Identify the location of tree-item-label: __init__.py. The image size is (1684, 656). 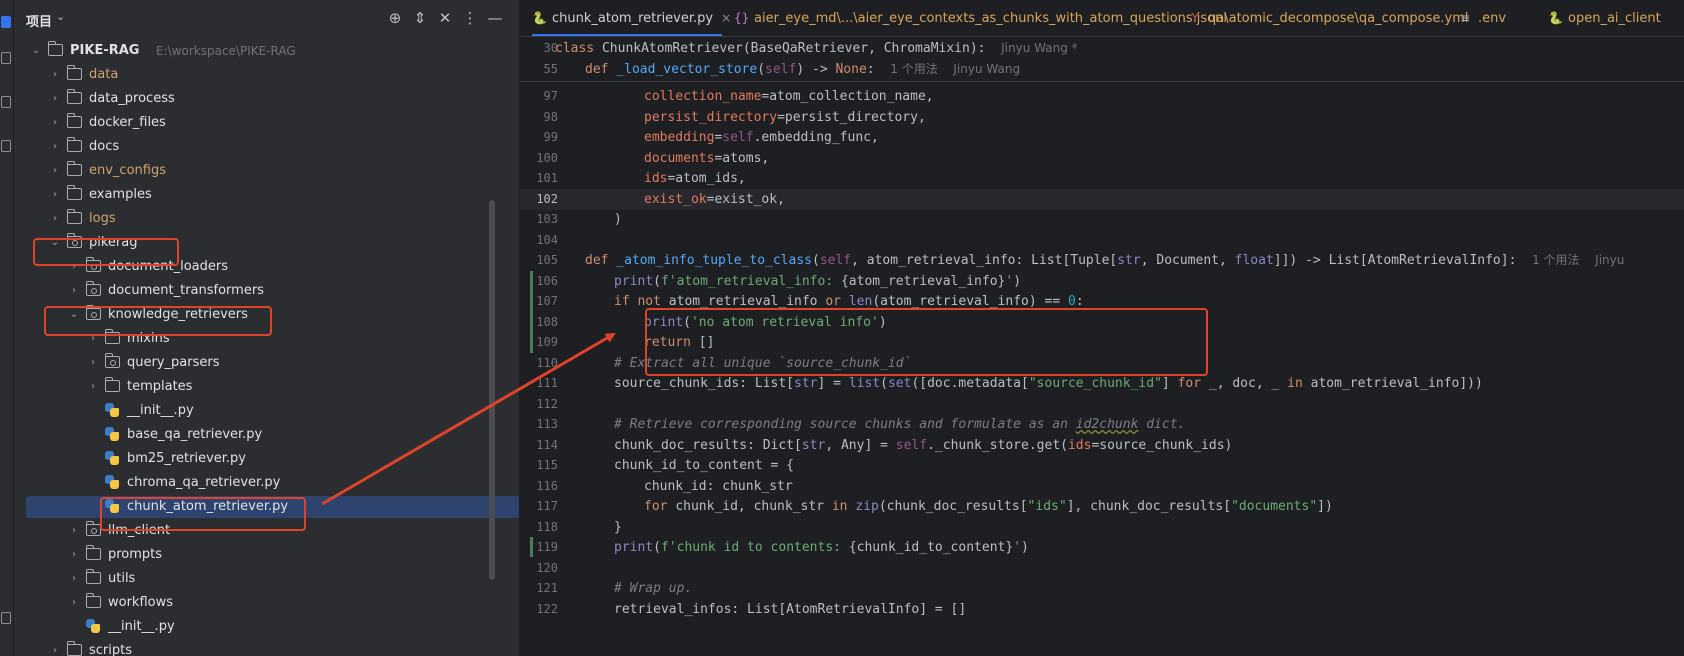
(141, 626).